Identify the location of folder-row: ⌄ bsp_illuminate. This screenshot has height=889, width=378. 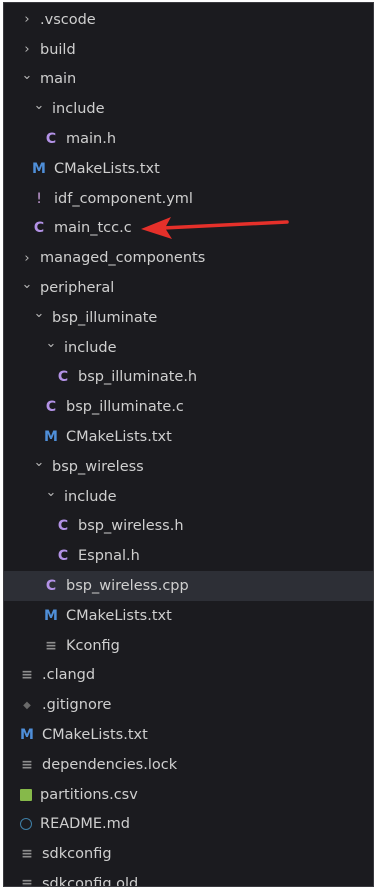
(188, 318).